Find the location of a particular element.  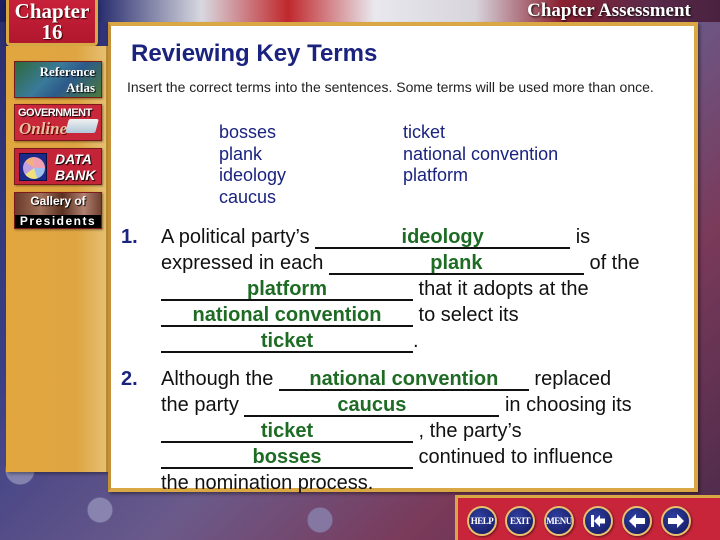

government-online-button: GOVERNMENT Online is located at coordinates (58, 122).